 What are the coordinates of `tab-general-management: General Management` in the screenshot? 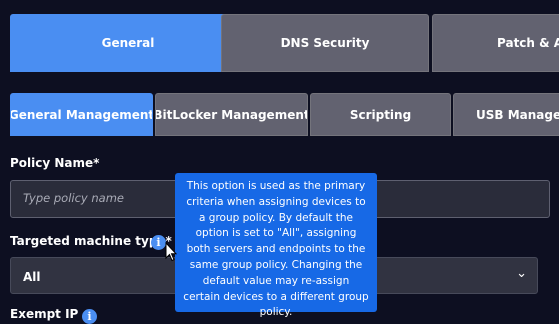 It's located at (81, 114).